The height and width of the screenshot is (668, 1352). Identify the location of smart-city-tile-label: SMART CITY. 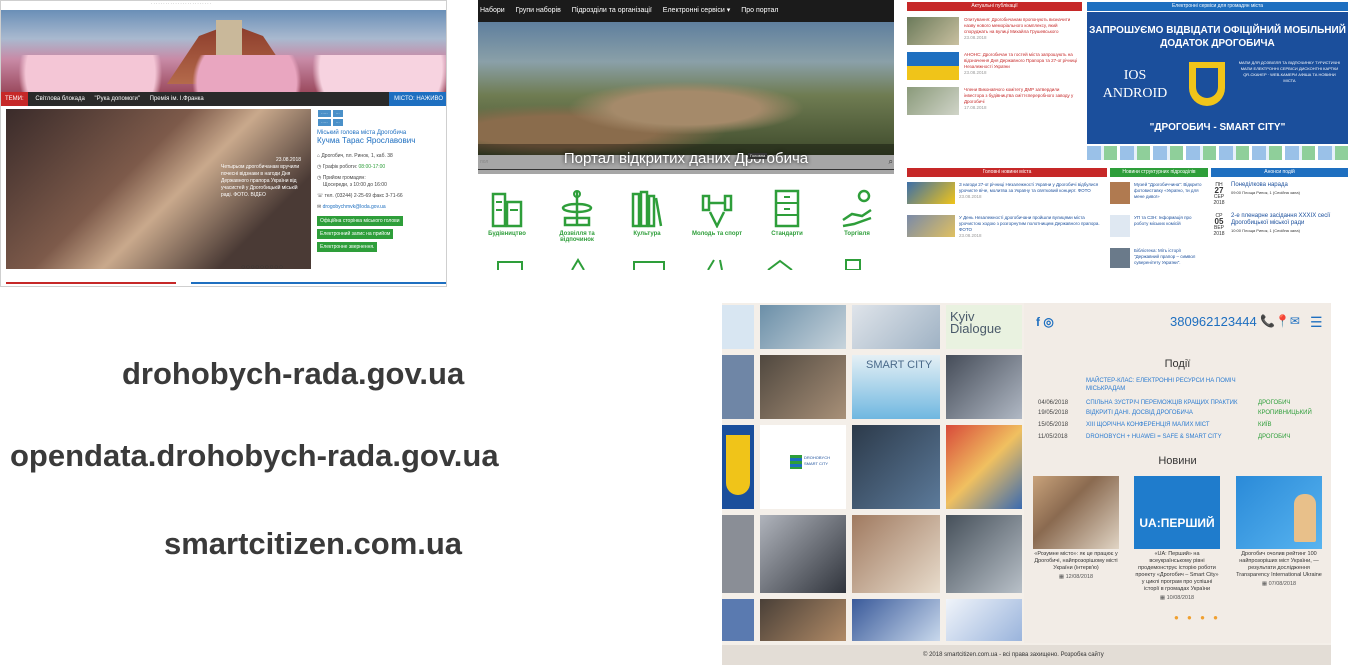
(899, 365).